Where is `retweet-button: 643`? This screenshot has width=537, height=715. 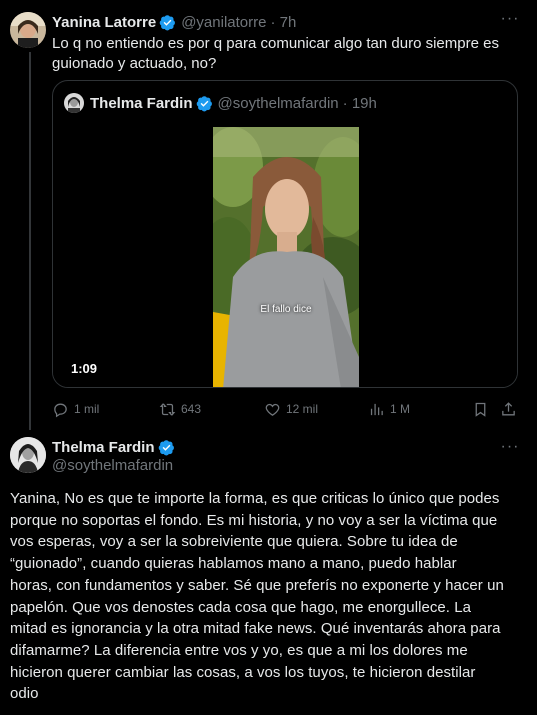 retweet-button: 643 is located at coordinates (180, 409).